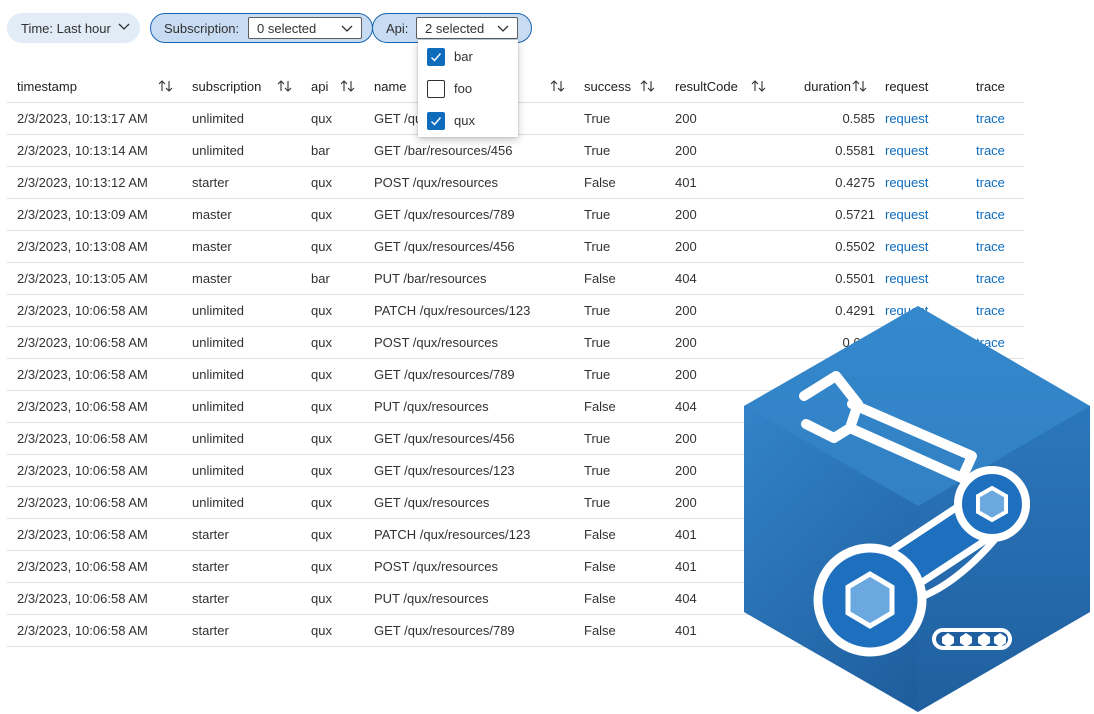  What do you see at coordinates (94, 214) in the screenshot?
I see `cell-timestamp: 2/3/2023, 10:13:09 AM` at bounding box center [94, 214].